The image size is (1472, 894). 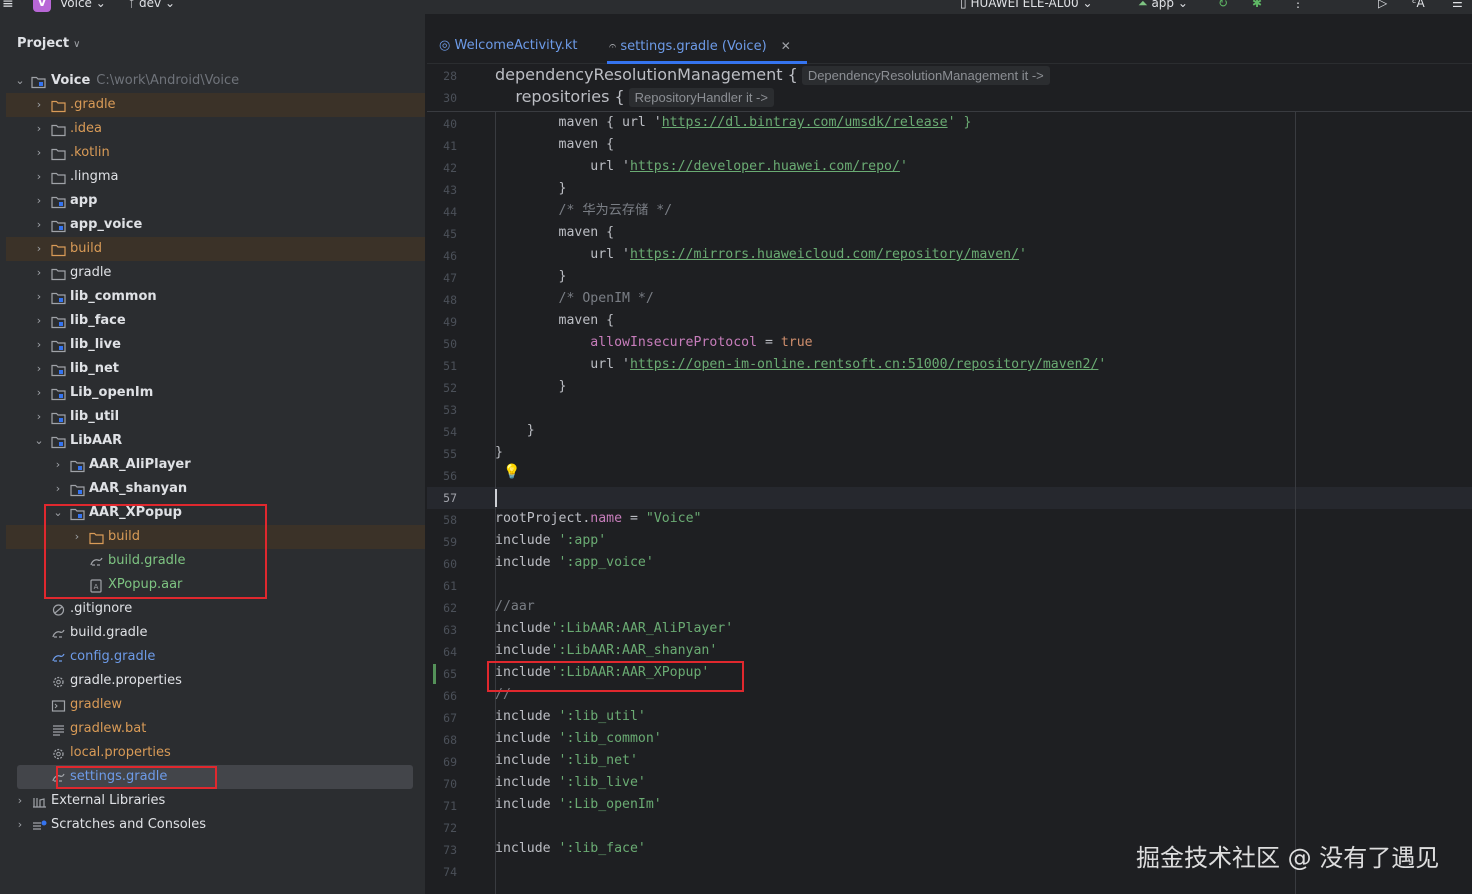 I want to click on intention-bulb-icon: 💡, so click(x=511, y=472).